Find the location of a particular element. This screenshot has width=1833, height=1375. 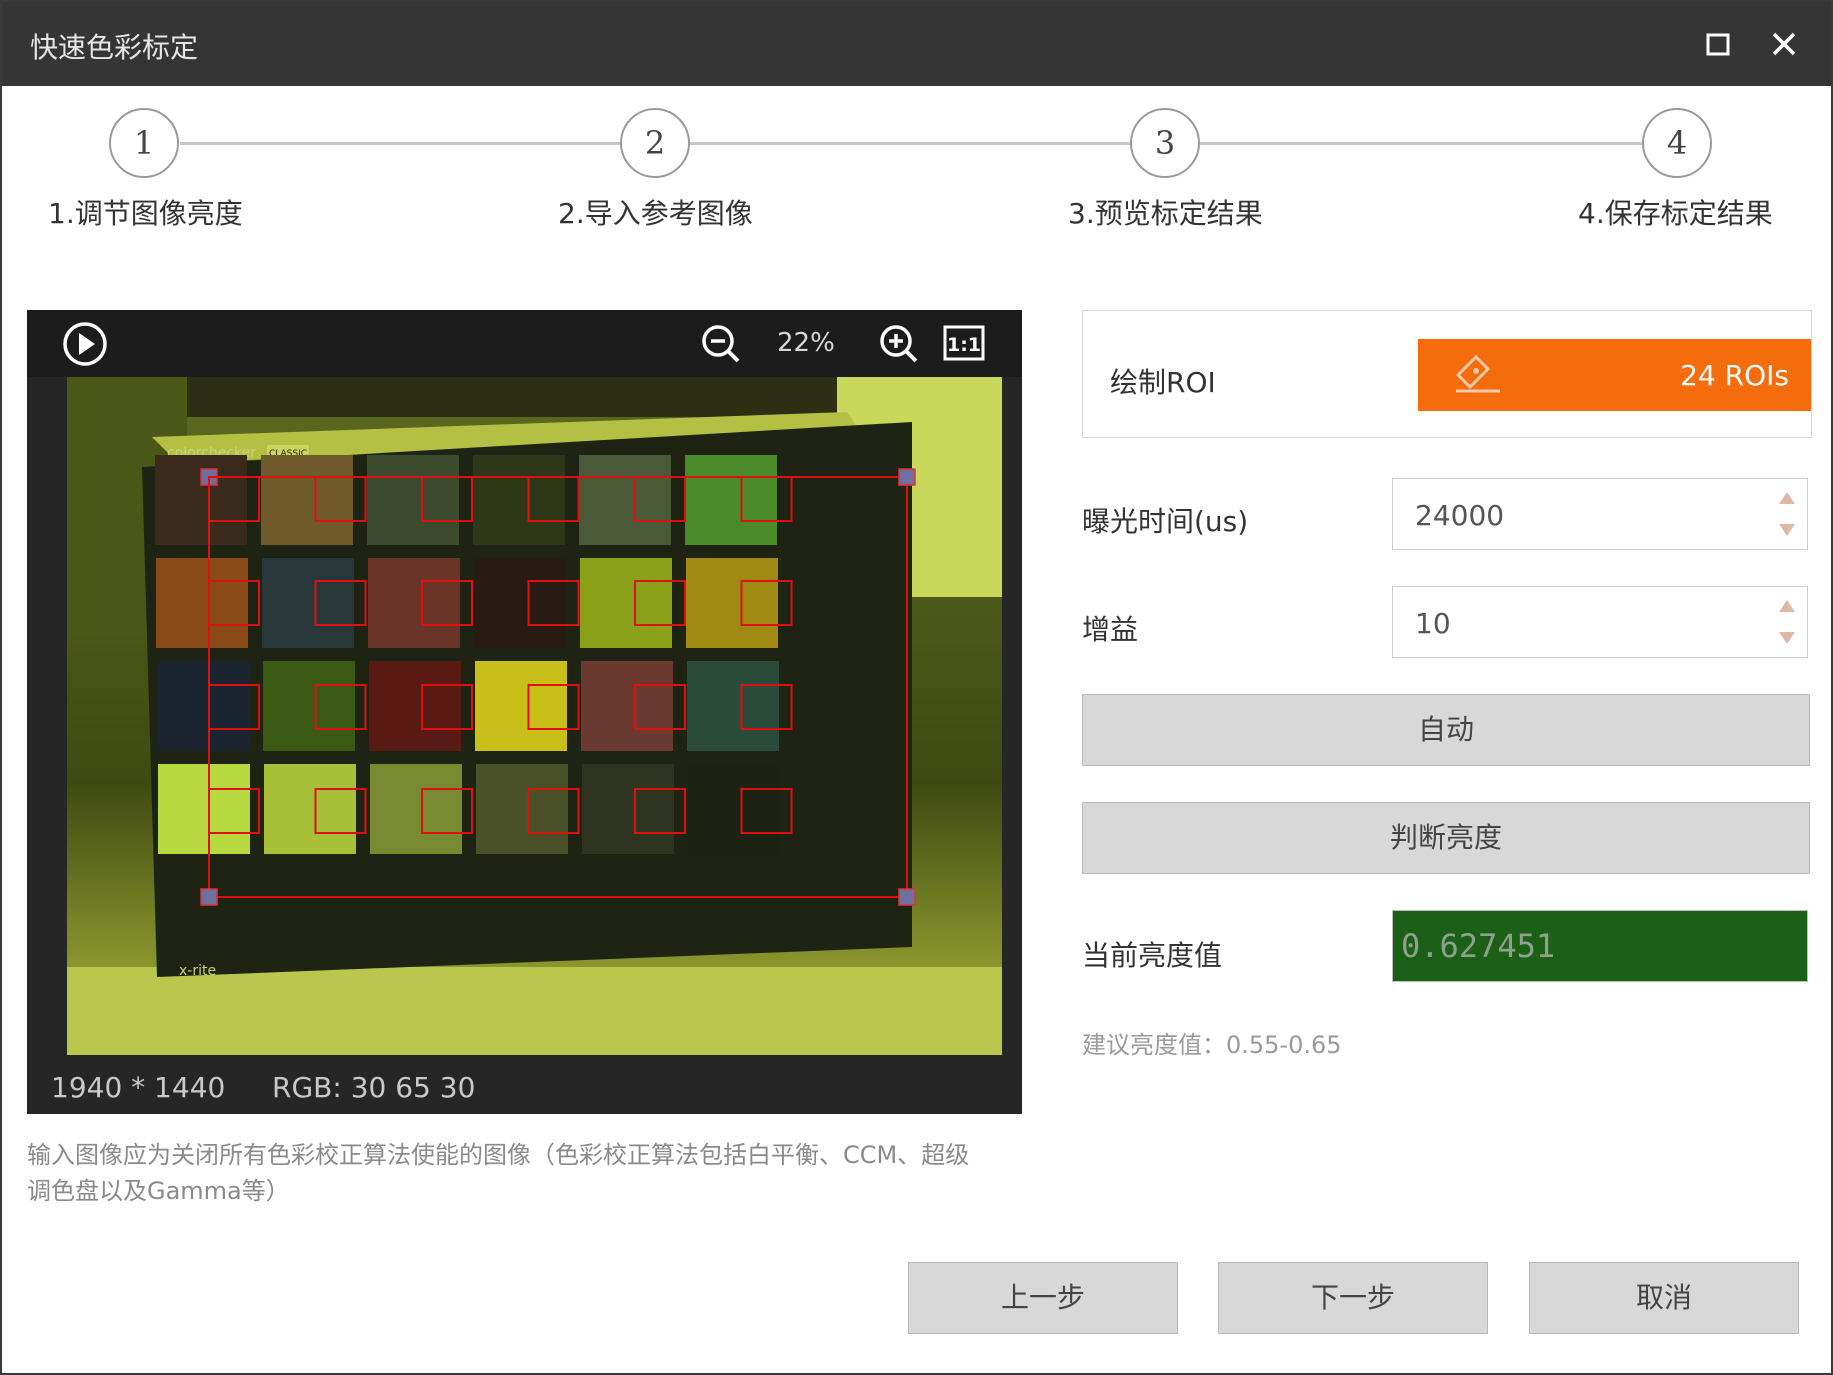

gain-label: 增益 is located at coordinates (1110, 629).